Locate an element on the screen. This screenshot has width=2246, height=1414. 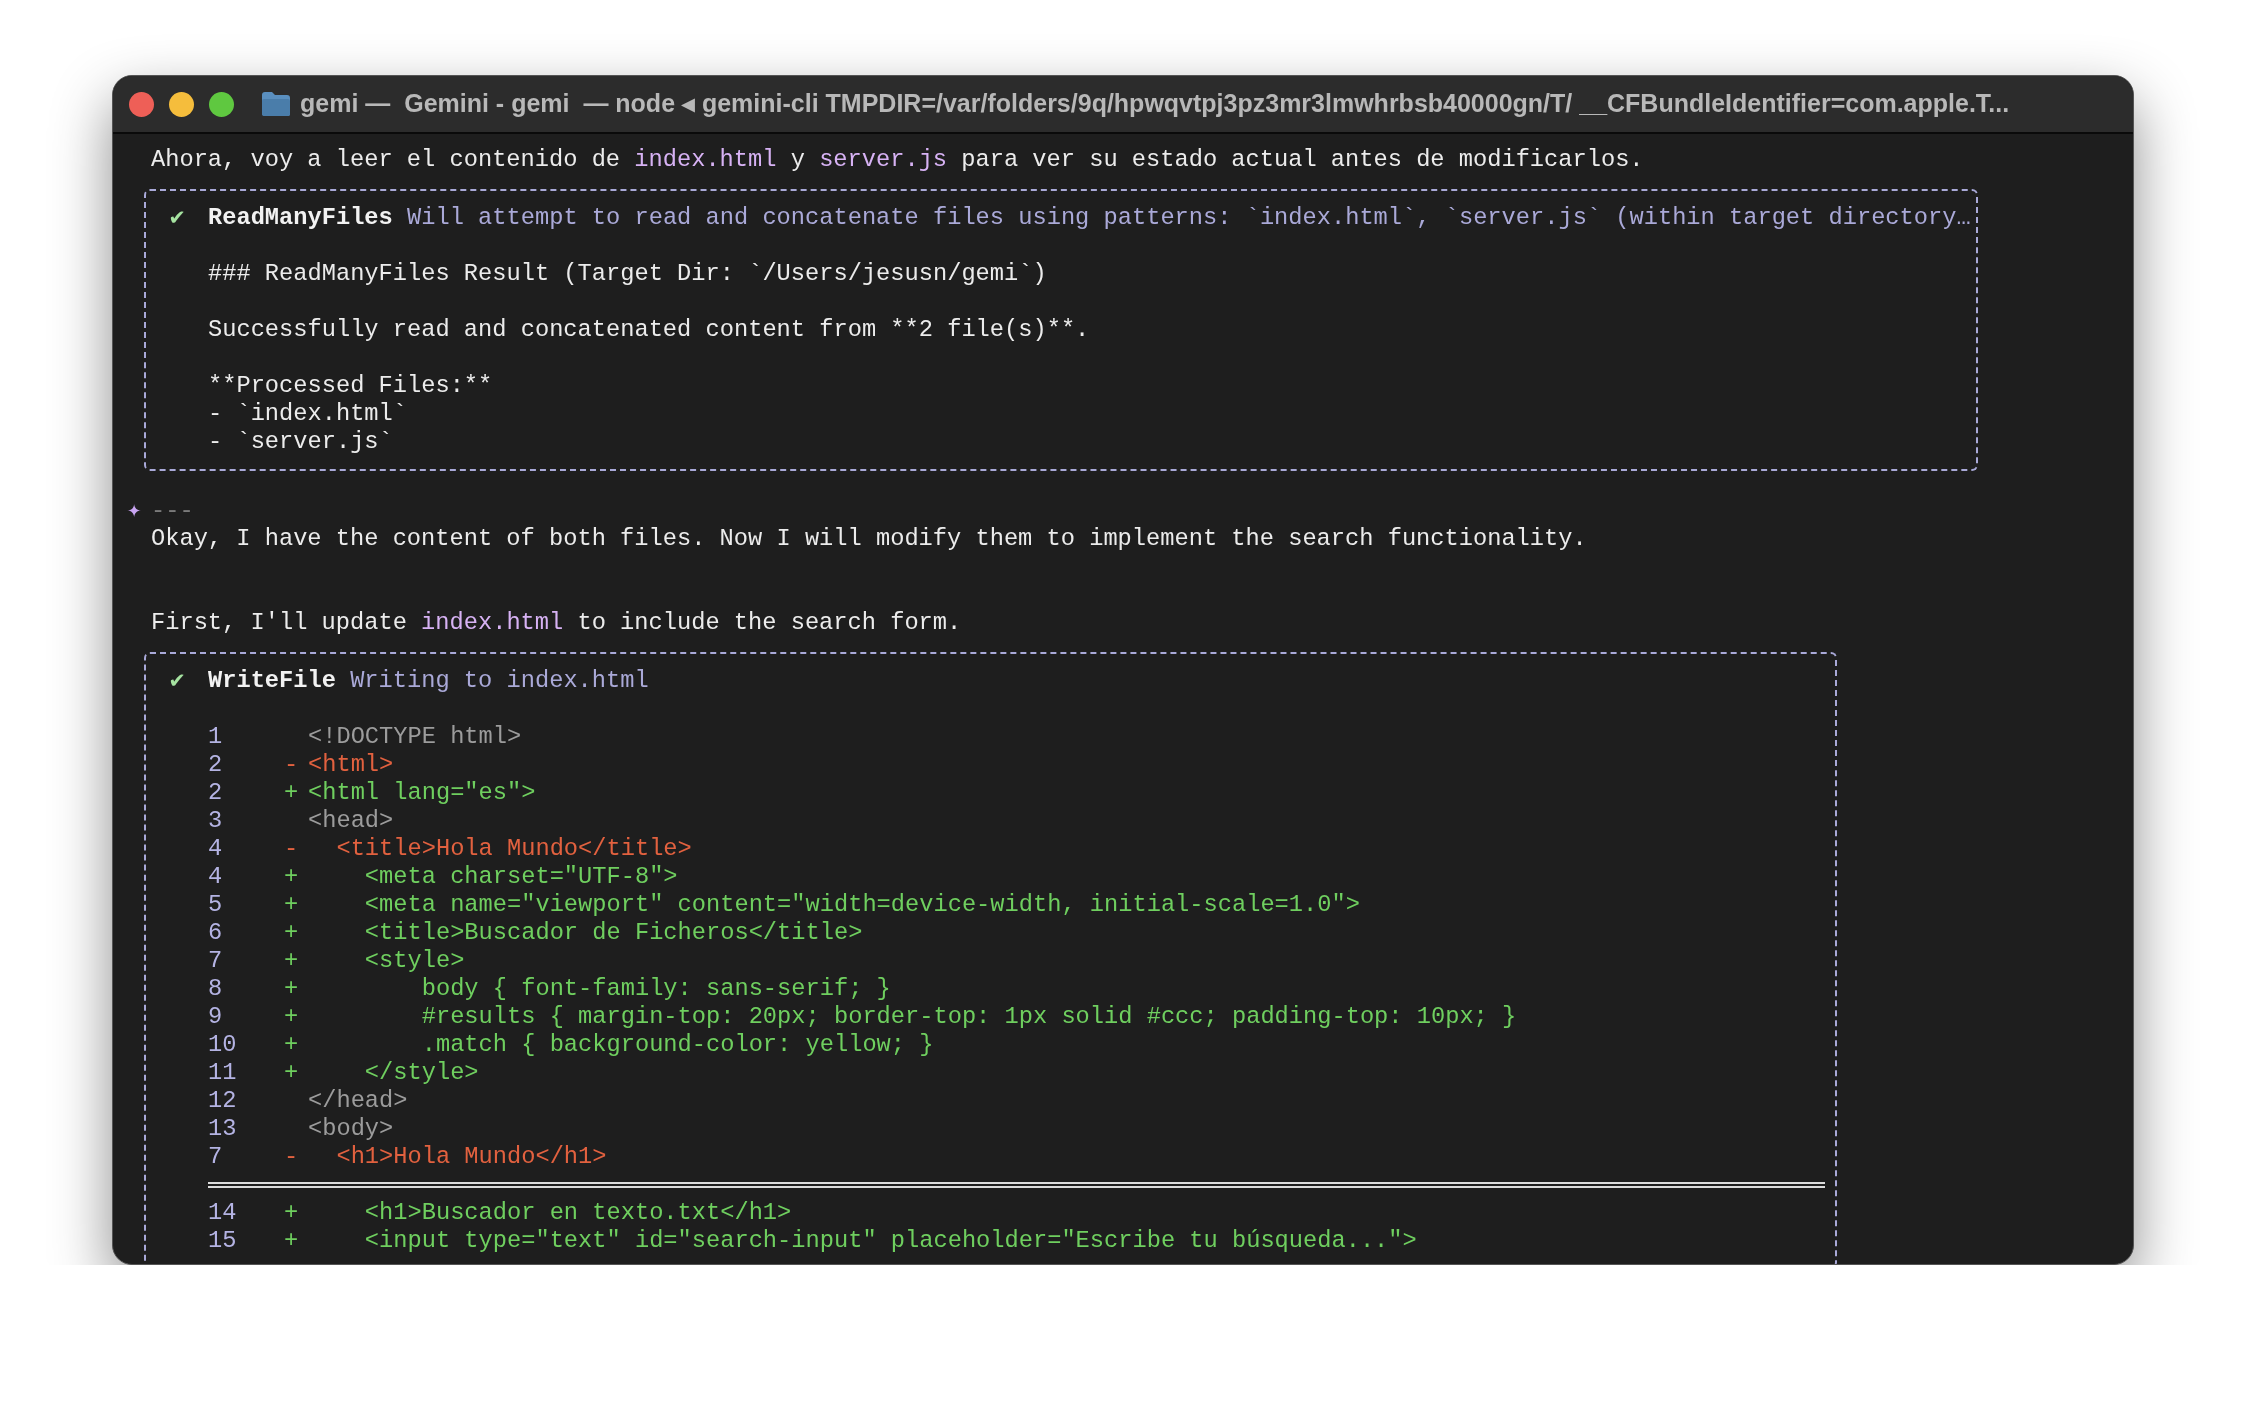
code-line: <!DOCTYPE html> is located at coordinates (415, 737).